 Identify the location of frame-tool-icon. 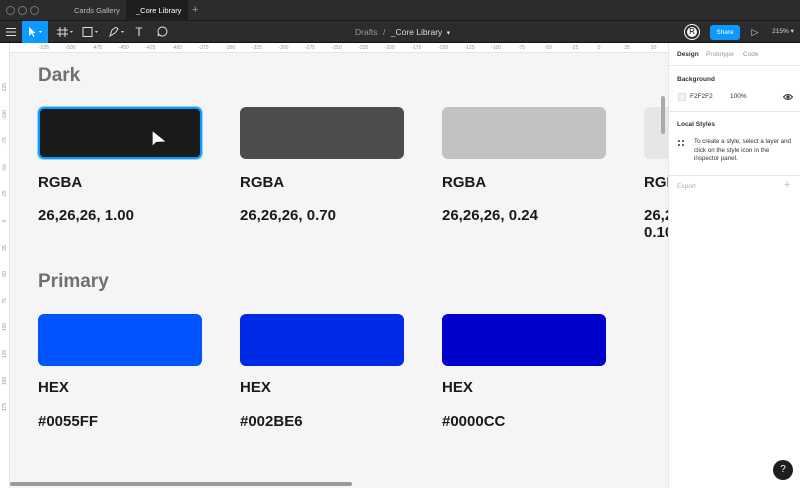
(65, 32).